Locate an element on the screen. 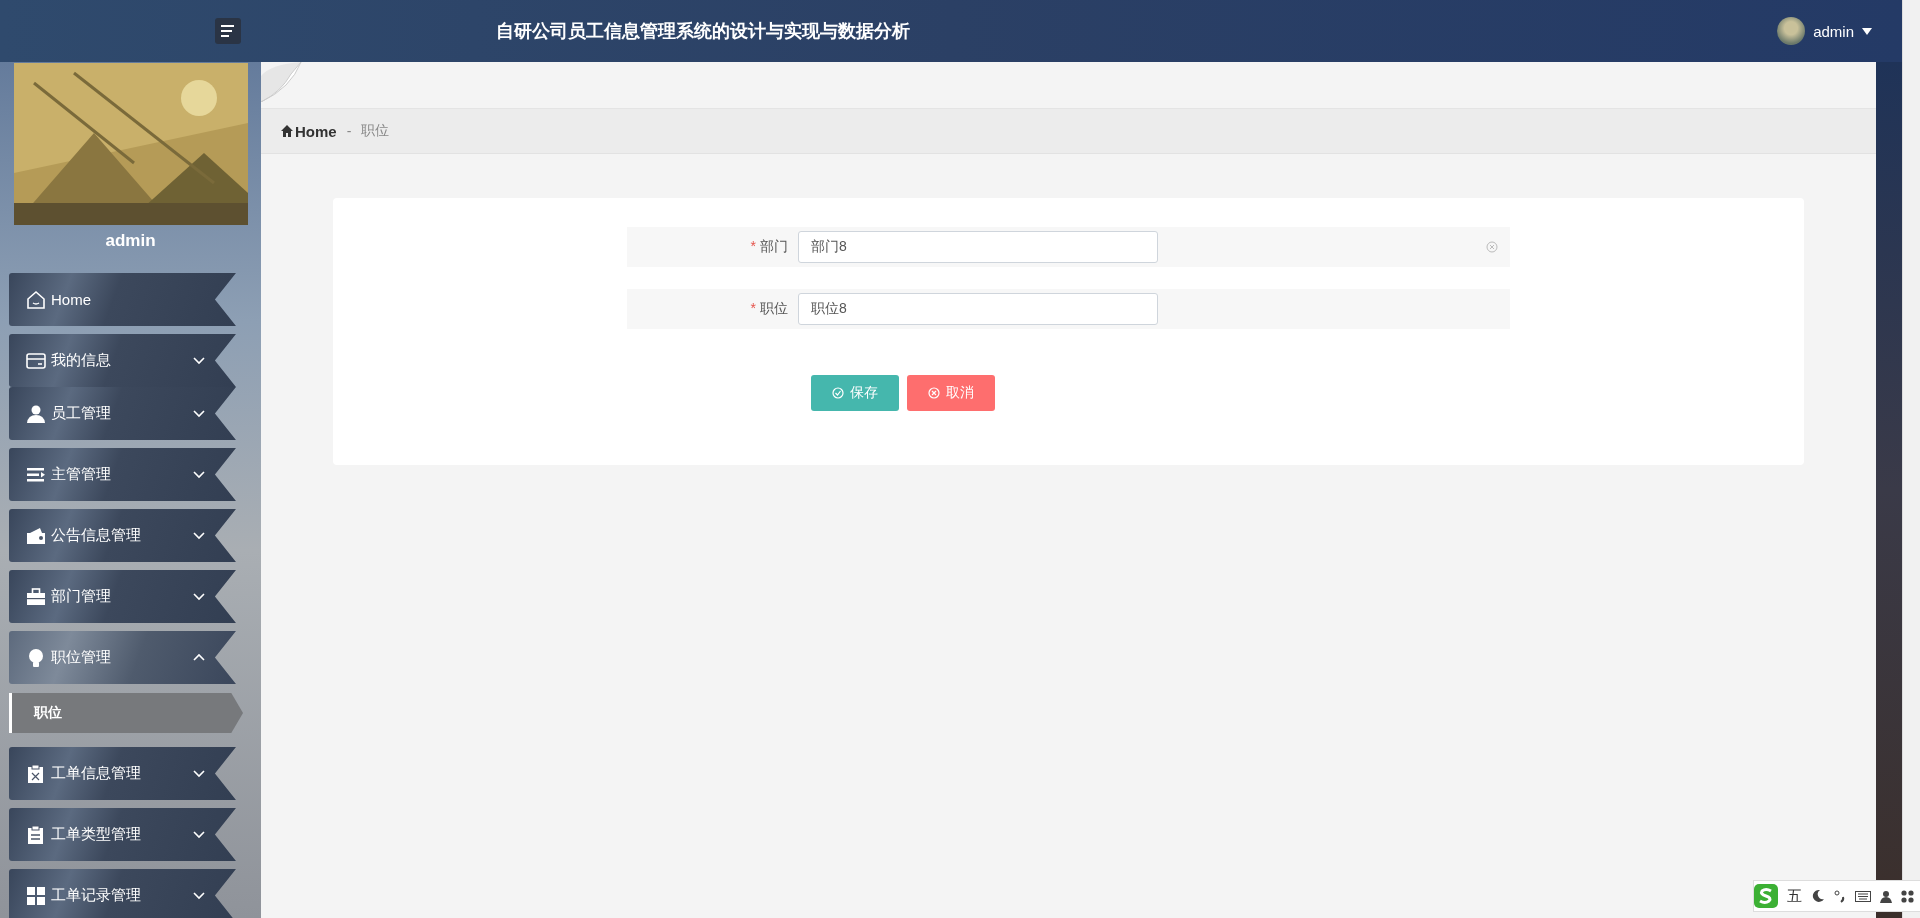  briefcase-icon is located at coordinates (36, 596).